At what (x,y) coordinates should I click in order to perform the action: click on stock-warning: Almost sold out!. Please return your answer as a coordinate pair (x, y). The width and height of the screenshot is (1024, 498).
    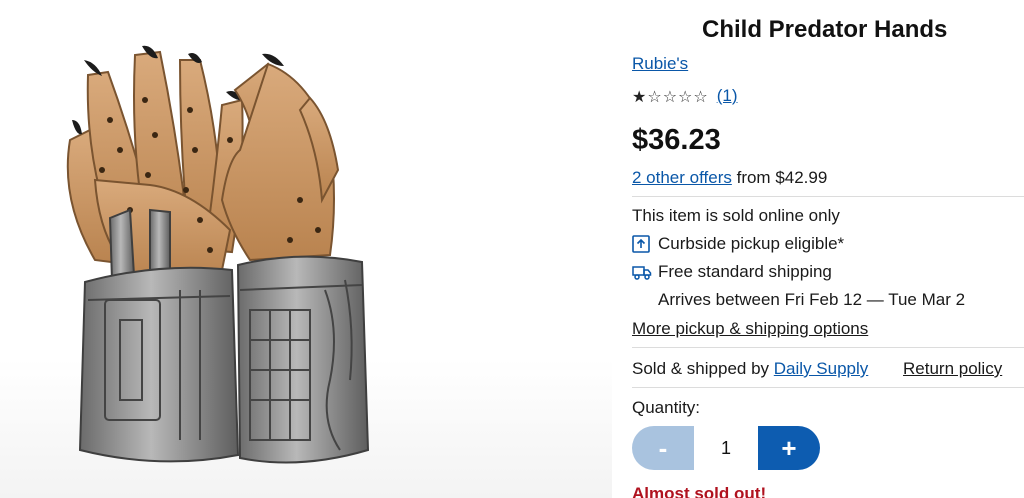
    Looking at the image, I should click on (699, 491).